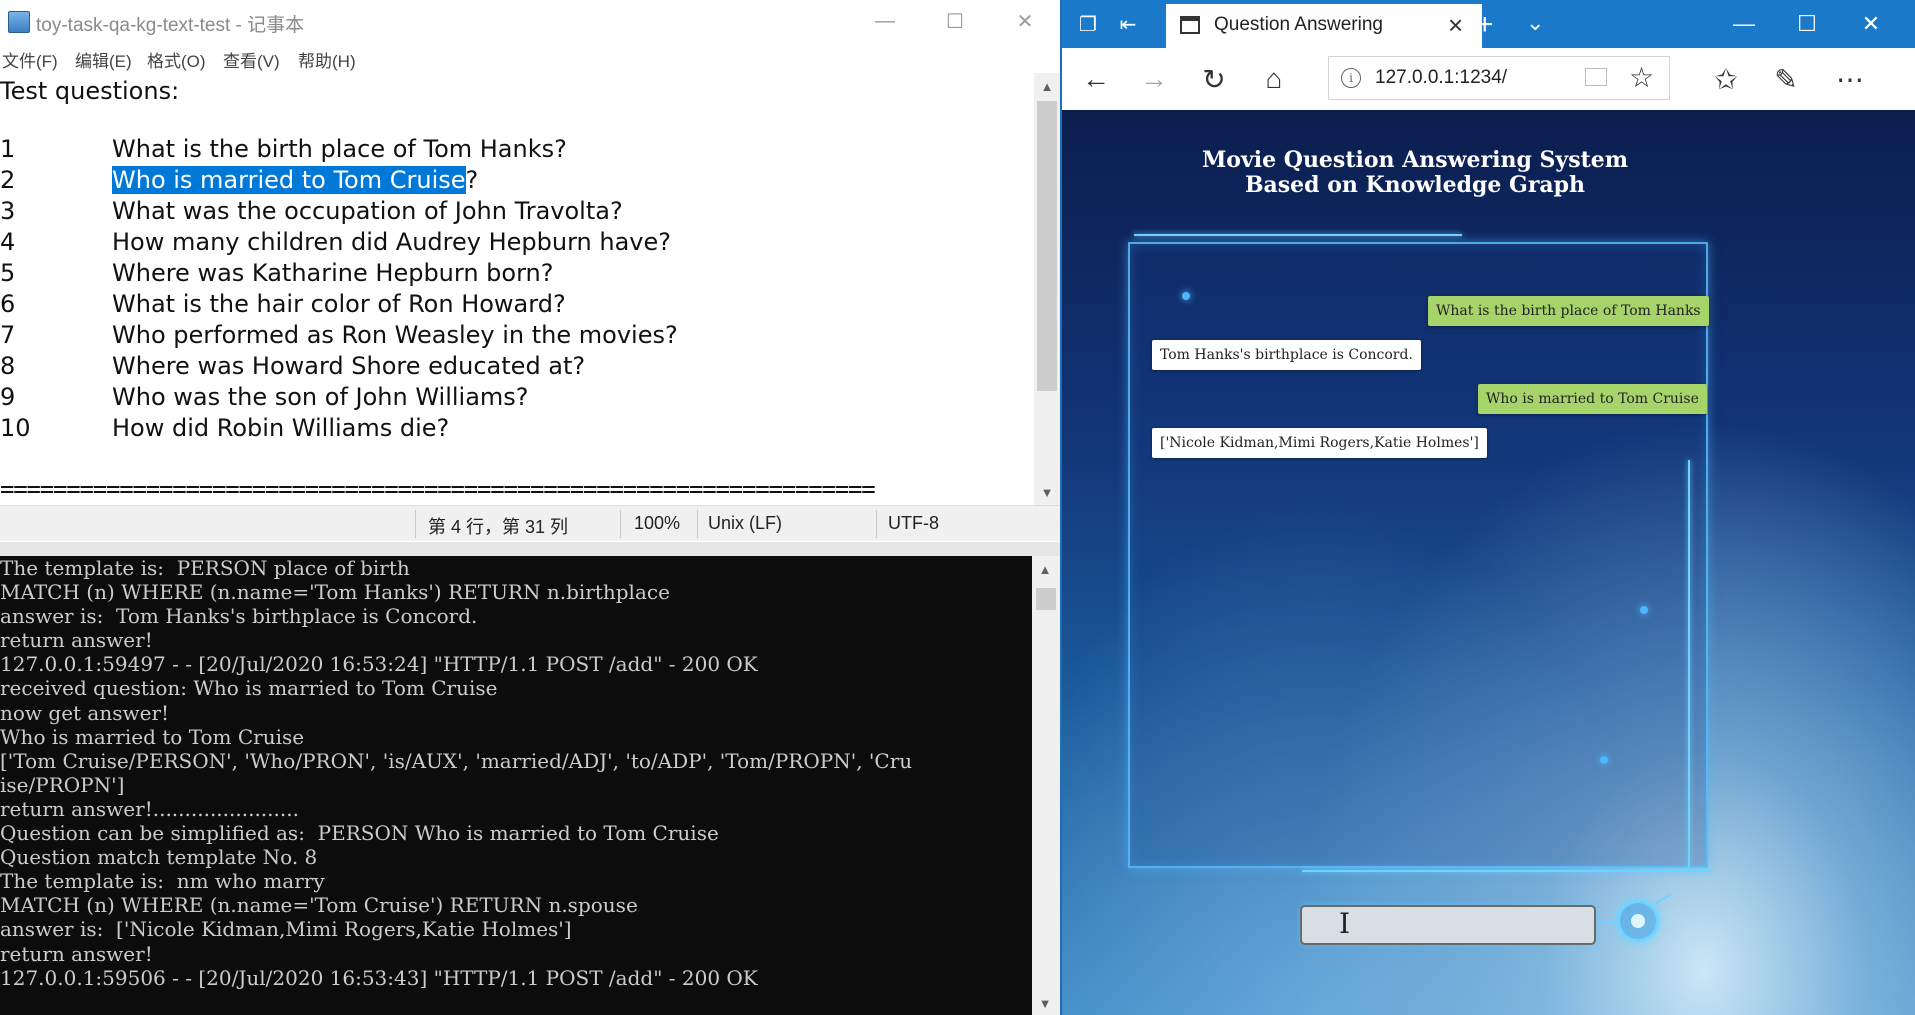 The height and width of the screenshot is (1015, 1915). I want to click on console-line: Question match template No. 8, so click(159, 857).